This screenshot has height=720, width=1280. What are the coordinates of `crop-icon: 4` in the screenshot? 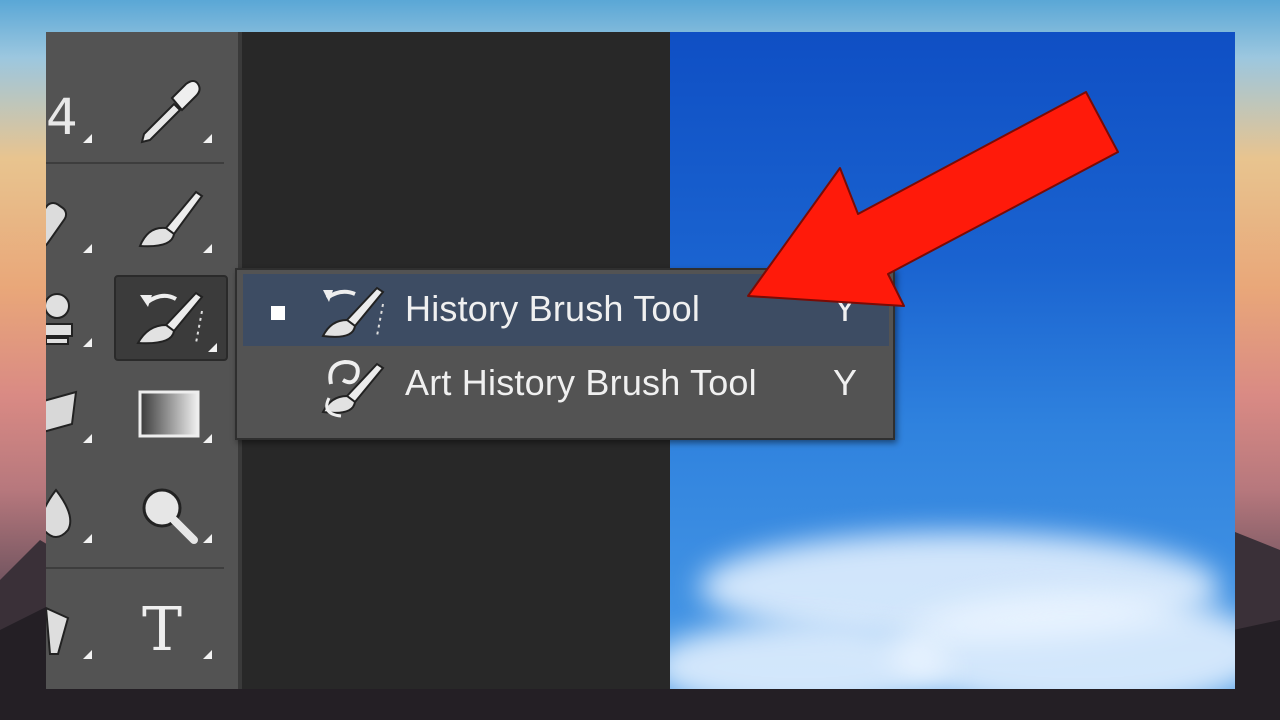 It's located at (62, 117).